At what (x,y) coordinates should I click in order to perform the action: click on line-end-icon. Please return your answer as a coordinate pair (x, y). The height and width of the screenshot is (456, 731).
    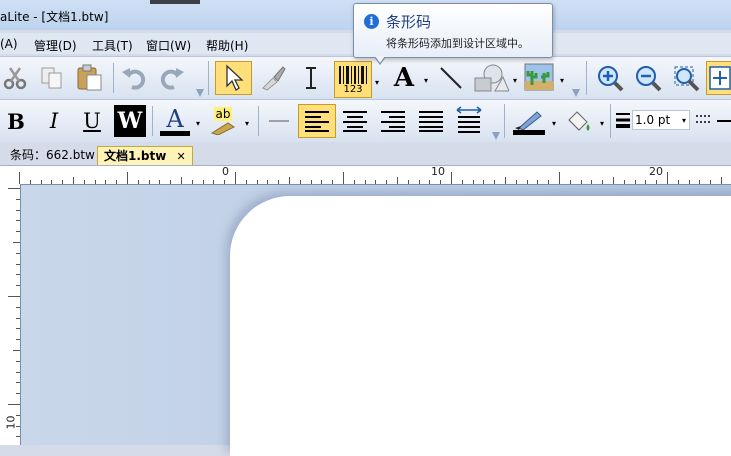
    Looking at the image, I should click on (723, 120).